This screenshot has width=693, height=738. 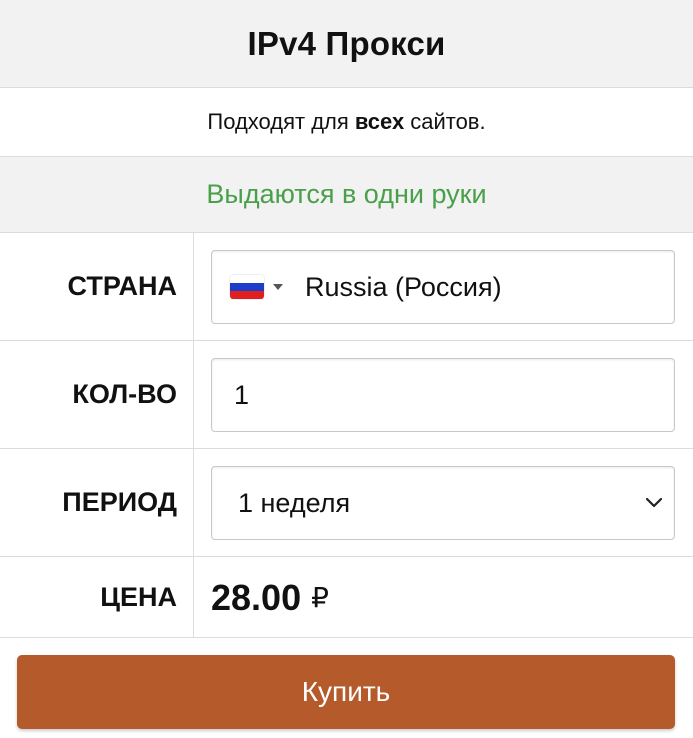 What do you see at coordinates (346, 195) in the screenshot?
I see `notice-banner: Выдаются в одни руки` at bounding box center [346, 195].